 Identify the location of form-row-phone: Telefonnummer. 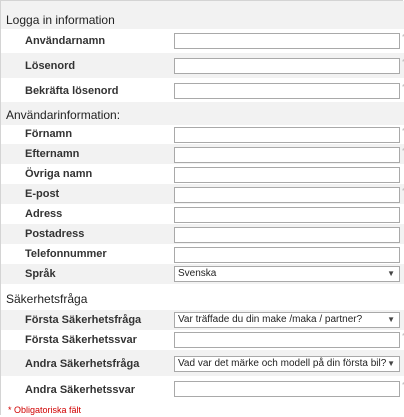
(202, 254).